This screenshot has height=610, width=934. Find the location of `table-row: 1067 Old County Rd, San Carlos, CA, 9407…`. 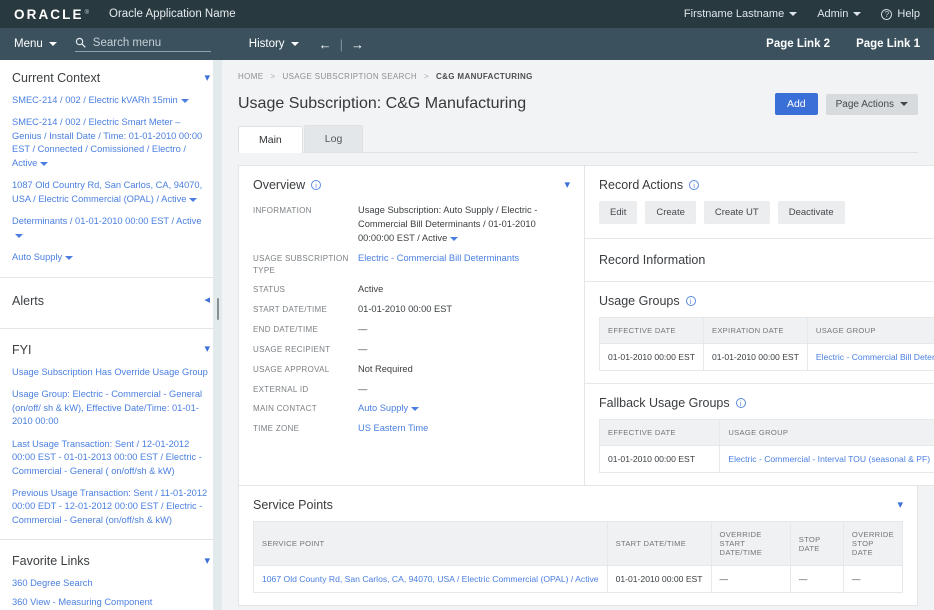

table-row: 1067 Old County Rd, San Carlos, CA, 9407… is located at coordinates (578, 579).